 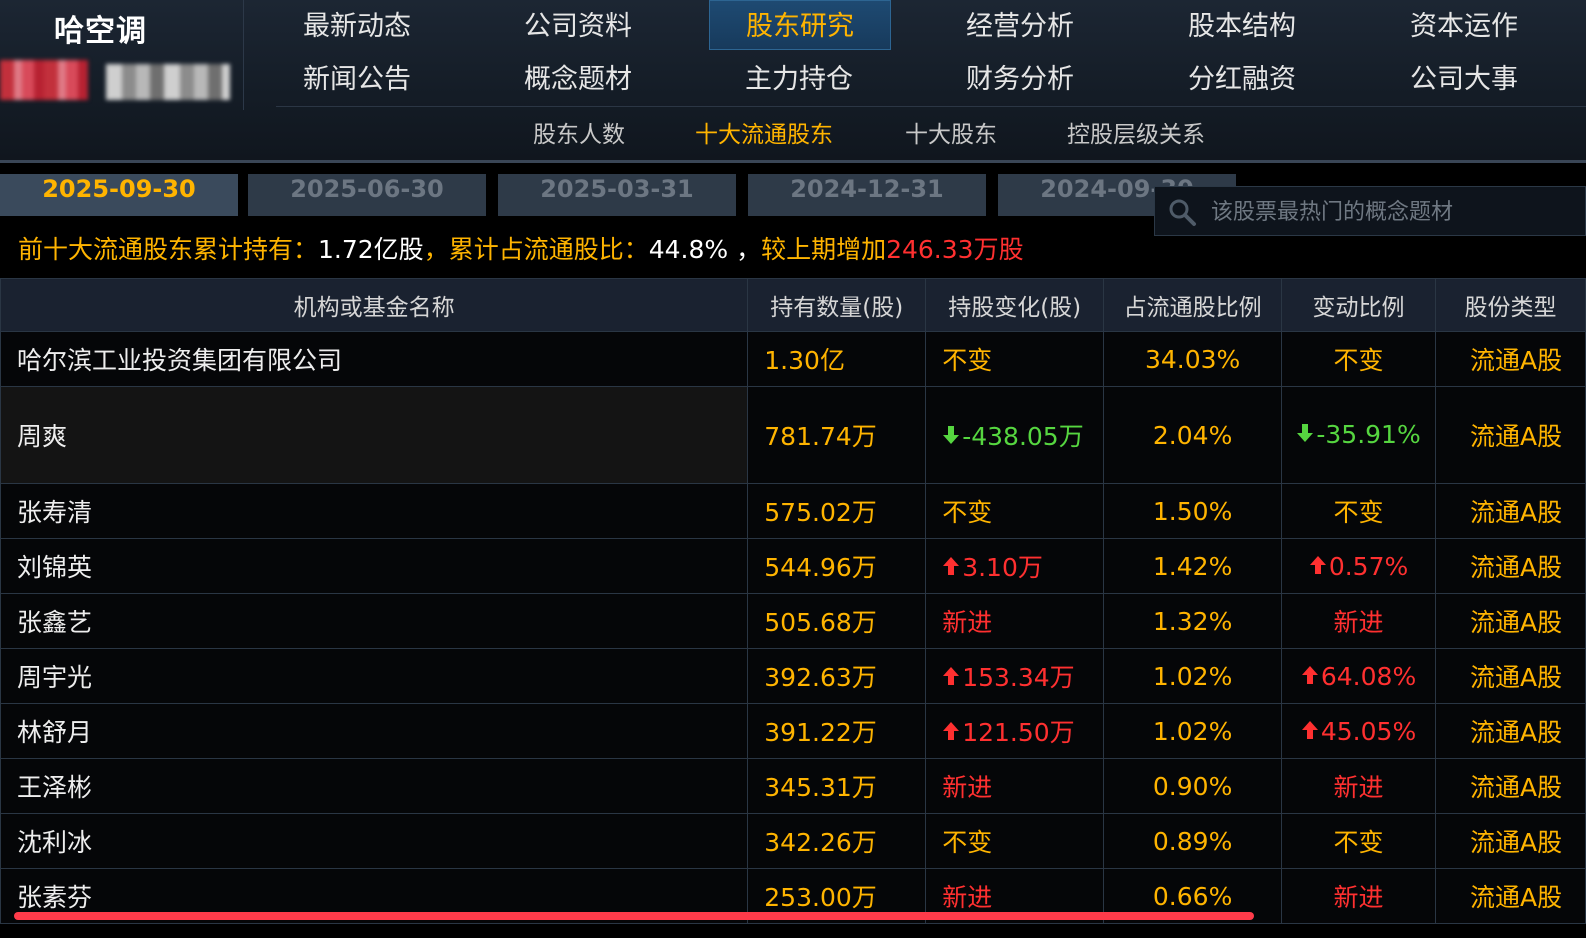 I want to click on nav-item-major-events: 公司大事, so click(x=1464, y=80).